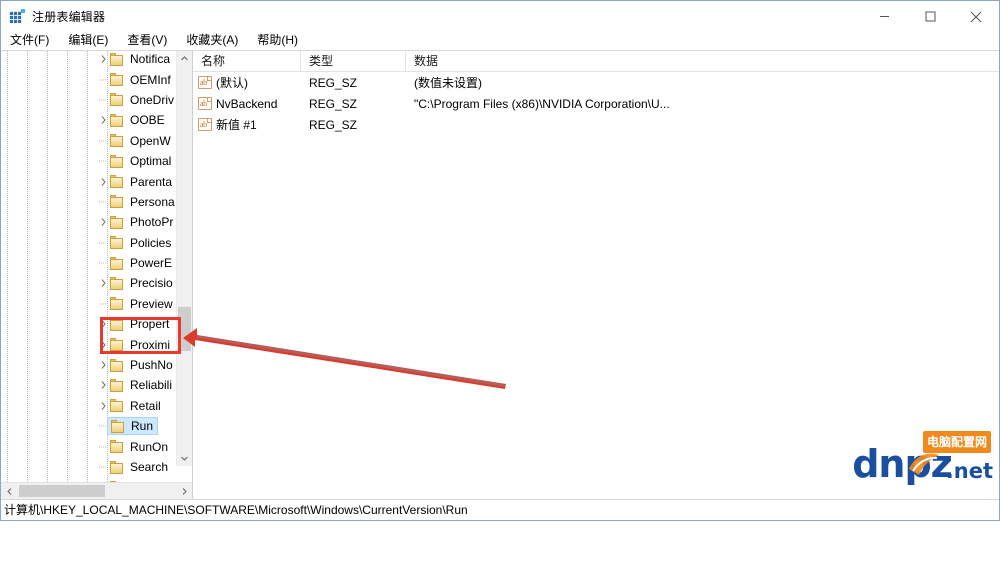 The width and height of the screenshot is (1000, 572). I want to click on tree-item-label: Search, so click(149, 467).